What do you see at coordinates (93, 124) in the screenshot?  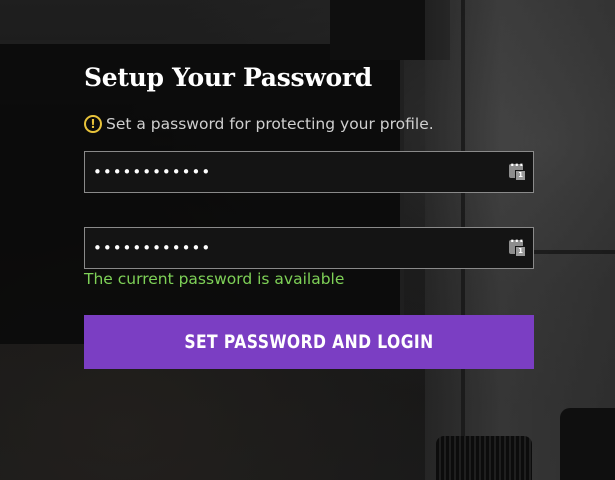 I see `warning-circle-icon: !` at bounding box center [93, 124].